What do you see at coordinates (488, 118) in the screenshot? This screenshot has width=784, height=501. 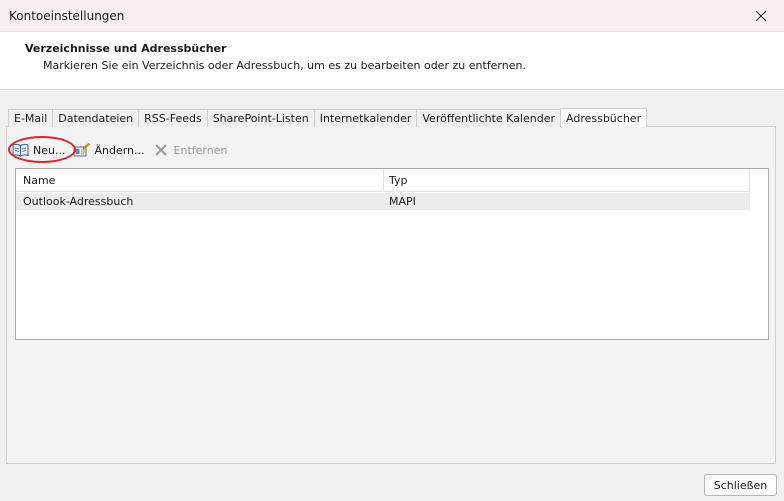 I see `tab-published-calendars: Veröffentlichte Kalender` at bounding box center [488, 118].